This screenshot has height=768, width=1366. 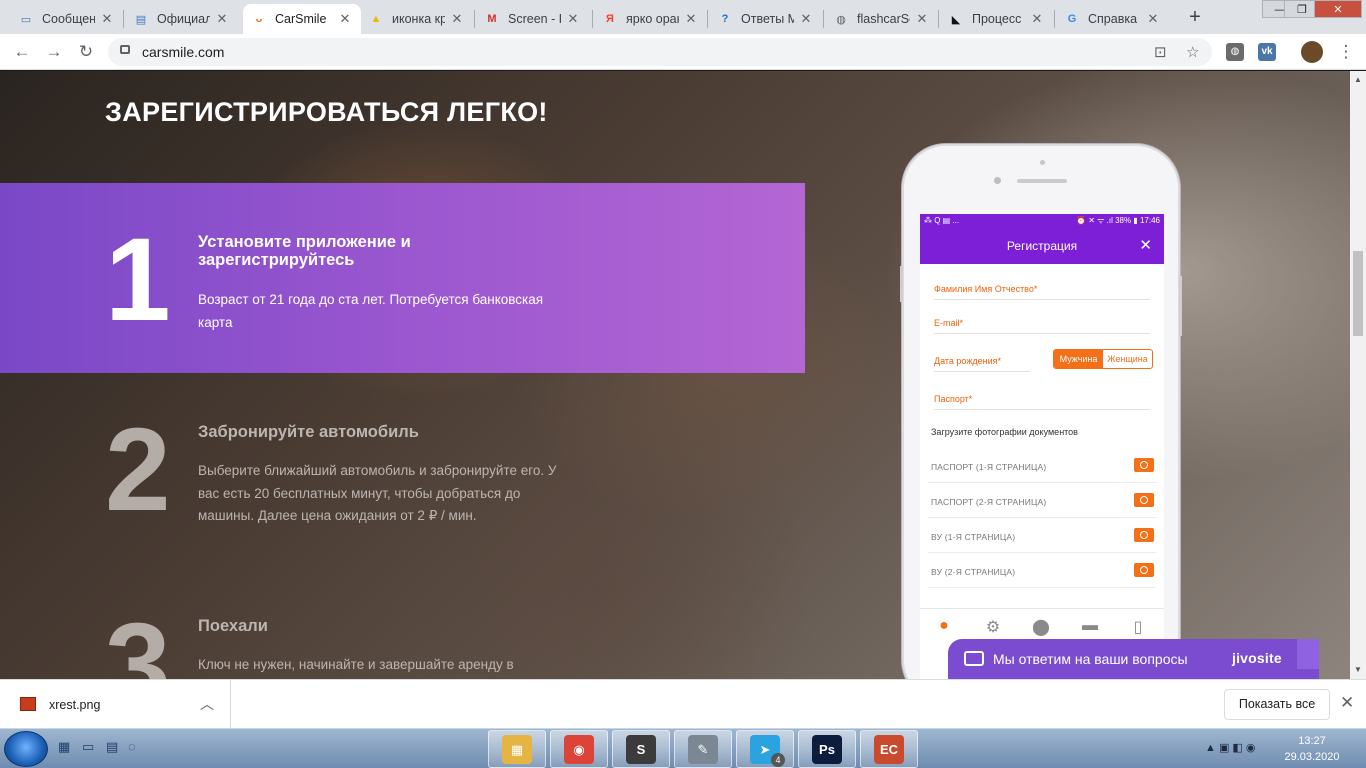 I want to click on doc-label: ВУ (2-Я СТРАНИЦА), so click(x=973, y=572).